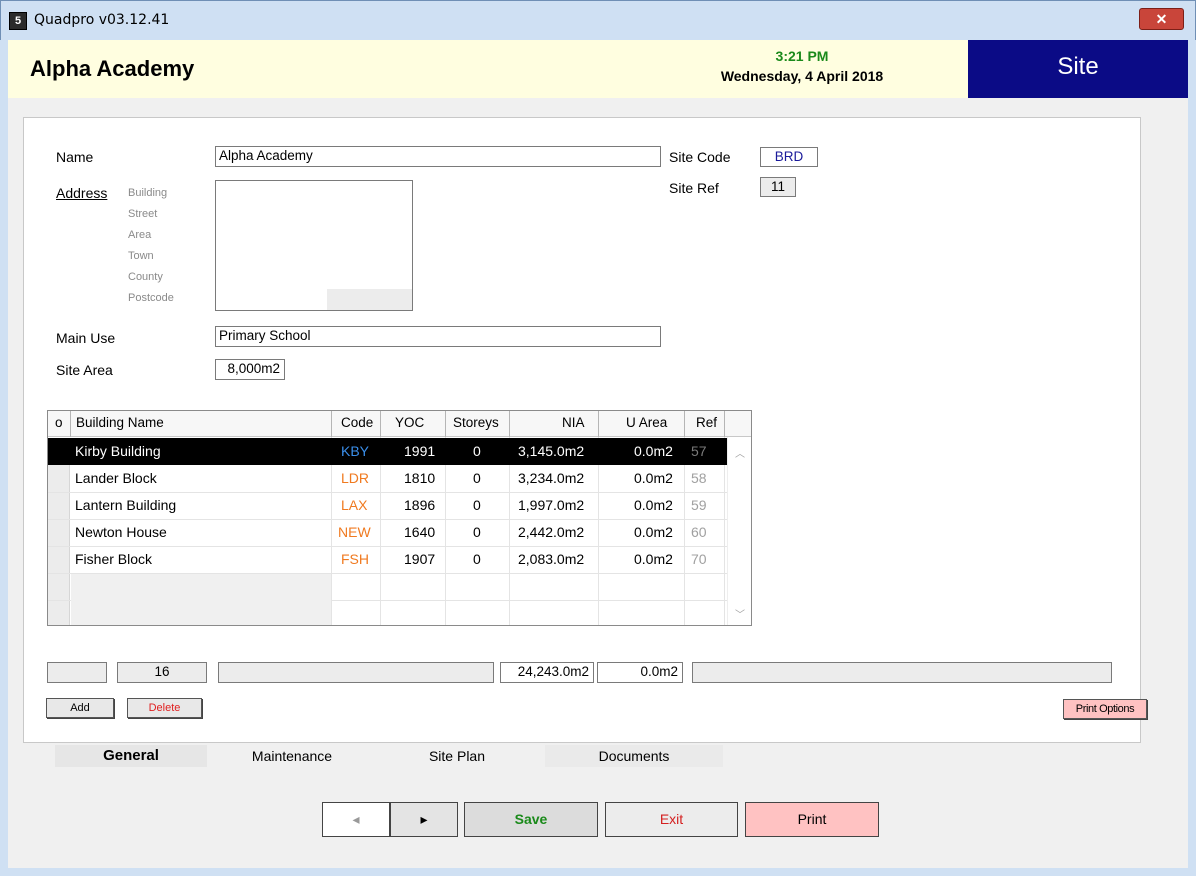 Image resolution: width=1196 pixels, height=876 pixels. Describe the element at coordinates (551, 451) in the screenshot. I see `cell-nia: 3,145.0m2` at that location.